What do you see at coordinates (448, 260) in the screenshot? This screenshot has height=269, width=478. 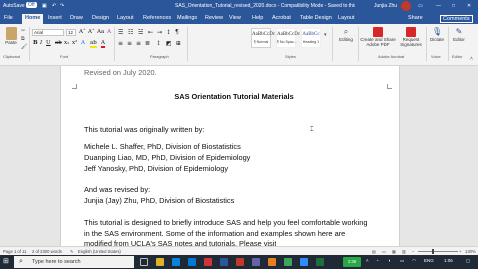 I see `clock: 1:06` at bounding box center [448, 260].